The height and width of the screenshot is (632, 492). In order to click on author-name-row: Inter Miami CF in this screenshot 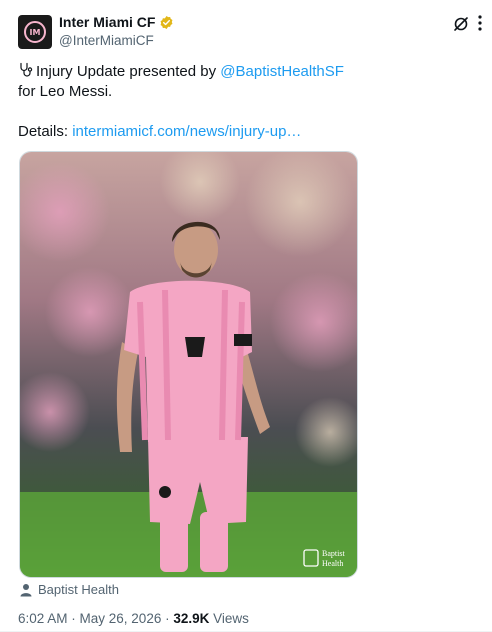, I will do `click(116, 22)`.